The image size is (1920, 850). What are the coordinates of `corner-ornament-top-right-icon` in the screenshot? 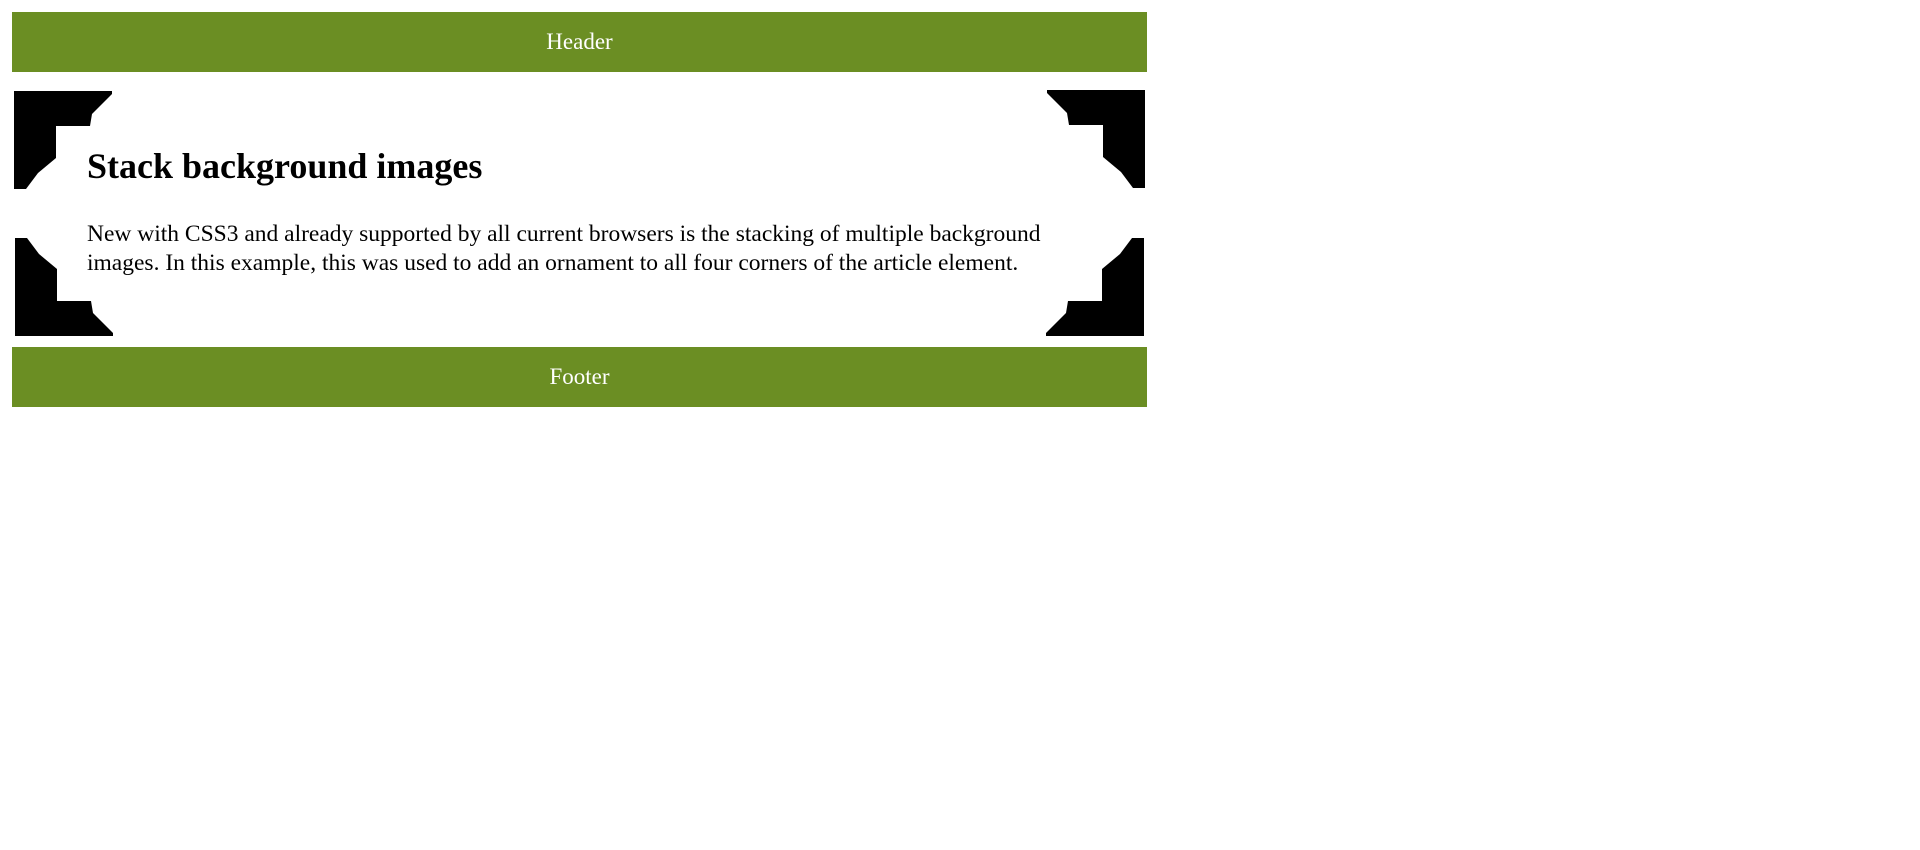 It's located at (1096, 139).